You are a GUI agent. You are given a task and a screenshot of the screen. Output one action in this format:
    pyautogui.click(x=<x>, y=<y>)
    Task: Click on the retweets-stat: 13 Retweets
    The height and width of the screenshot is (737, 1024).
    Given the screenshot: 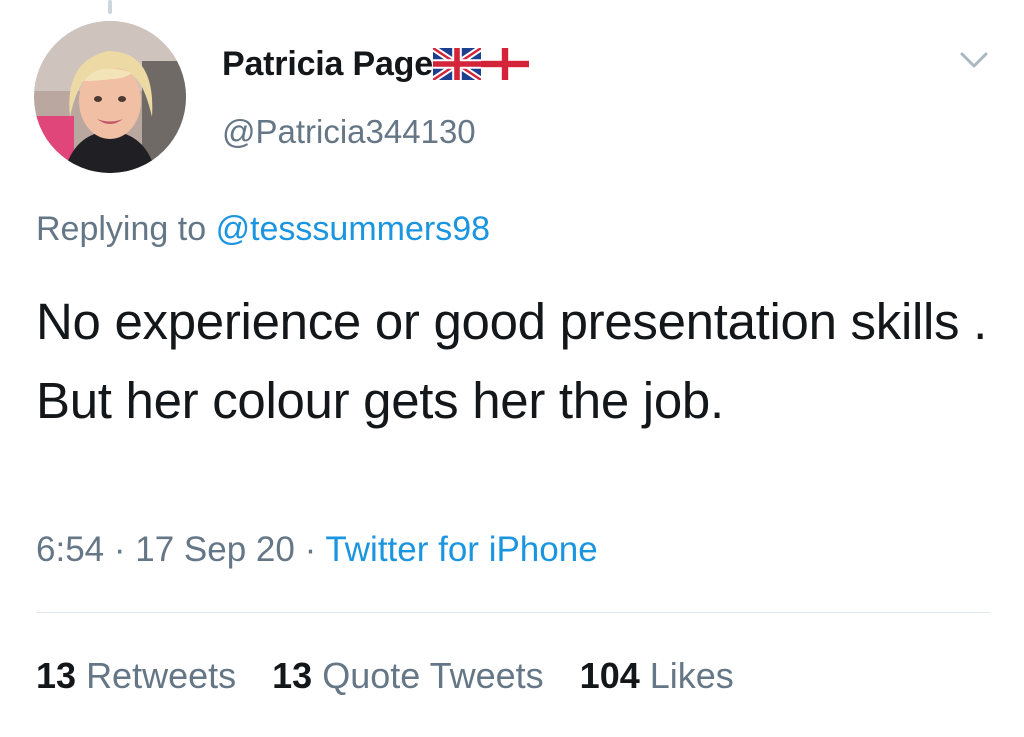 What is the action you would take?
    pyautogui.click(x=136, y=676)
    